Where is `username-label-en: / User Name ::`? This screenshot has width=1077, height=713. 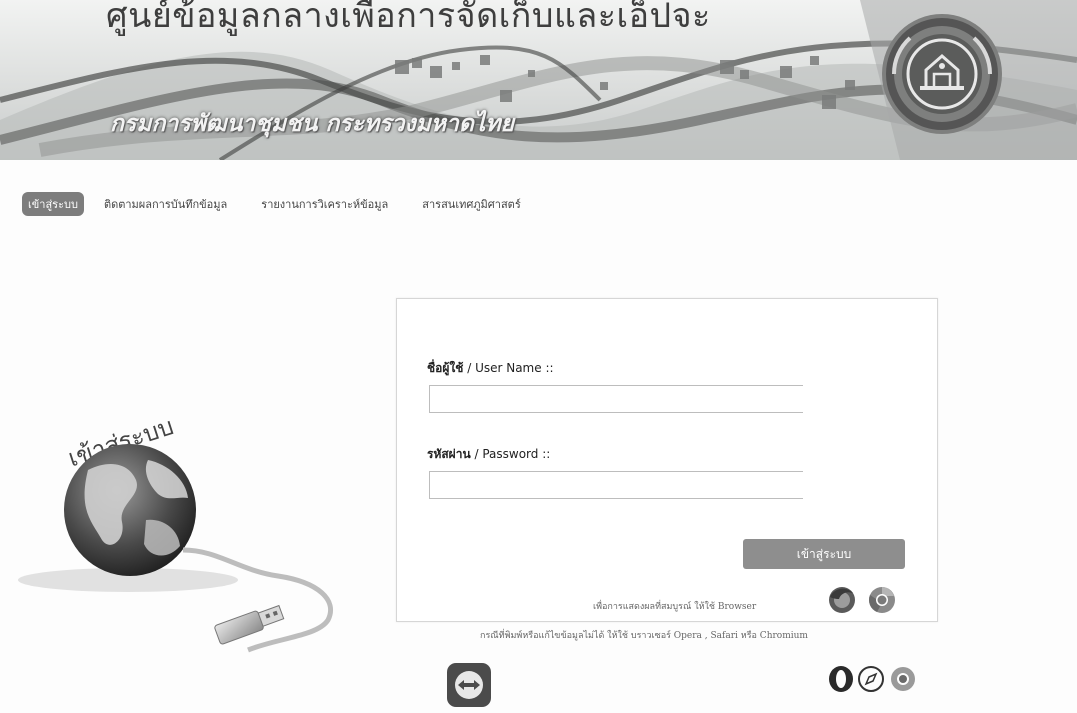 username-label-en: / User Name :: is located at coordinates (508, 368).